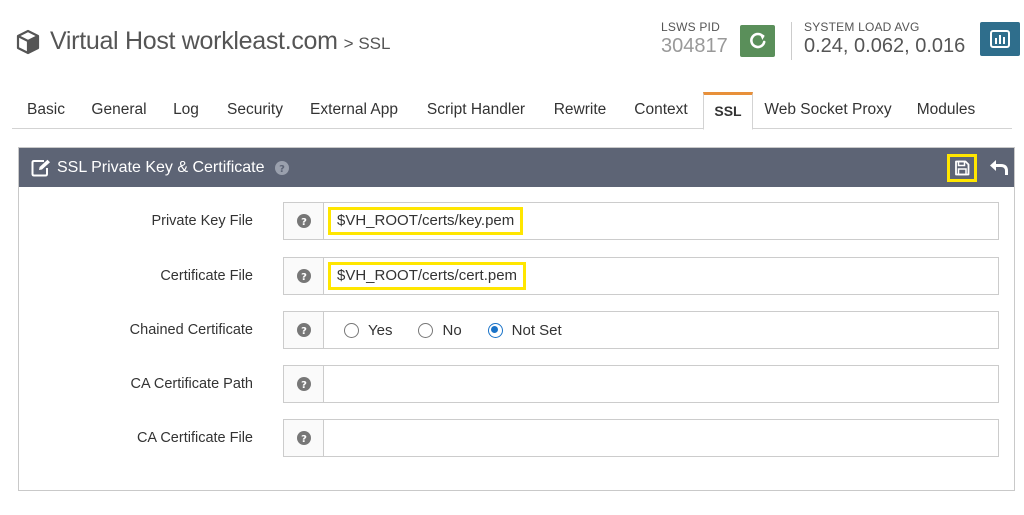  I want to click on radio-label: No, so click(452, 330).